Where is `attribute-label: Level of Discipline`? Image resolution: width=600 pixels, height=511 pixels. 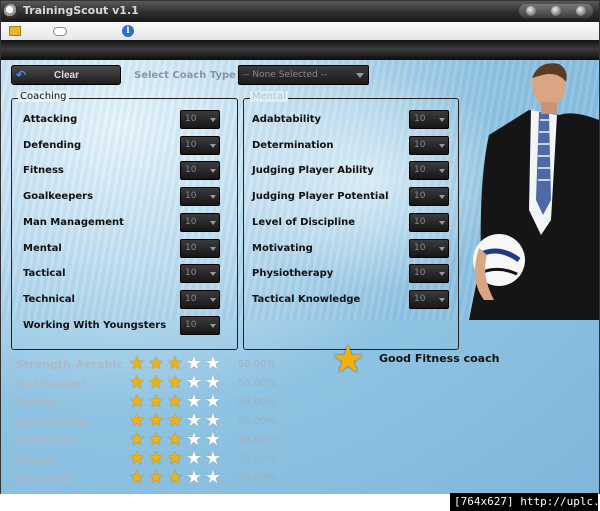
attribute-label: Level of Discipline is located at coordinates (304, 222).